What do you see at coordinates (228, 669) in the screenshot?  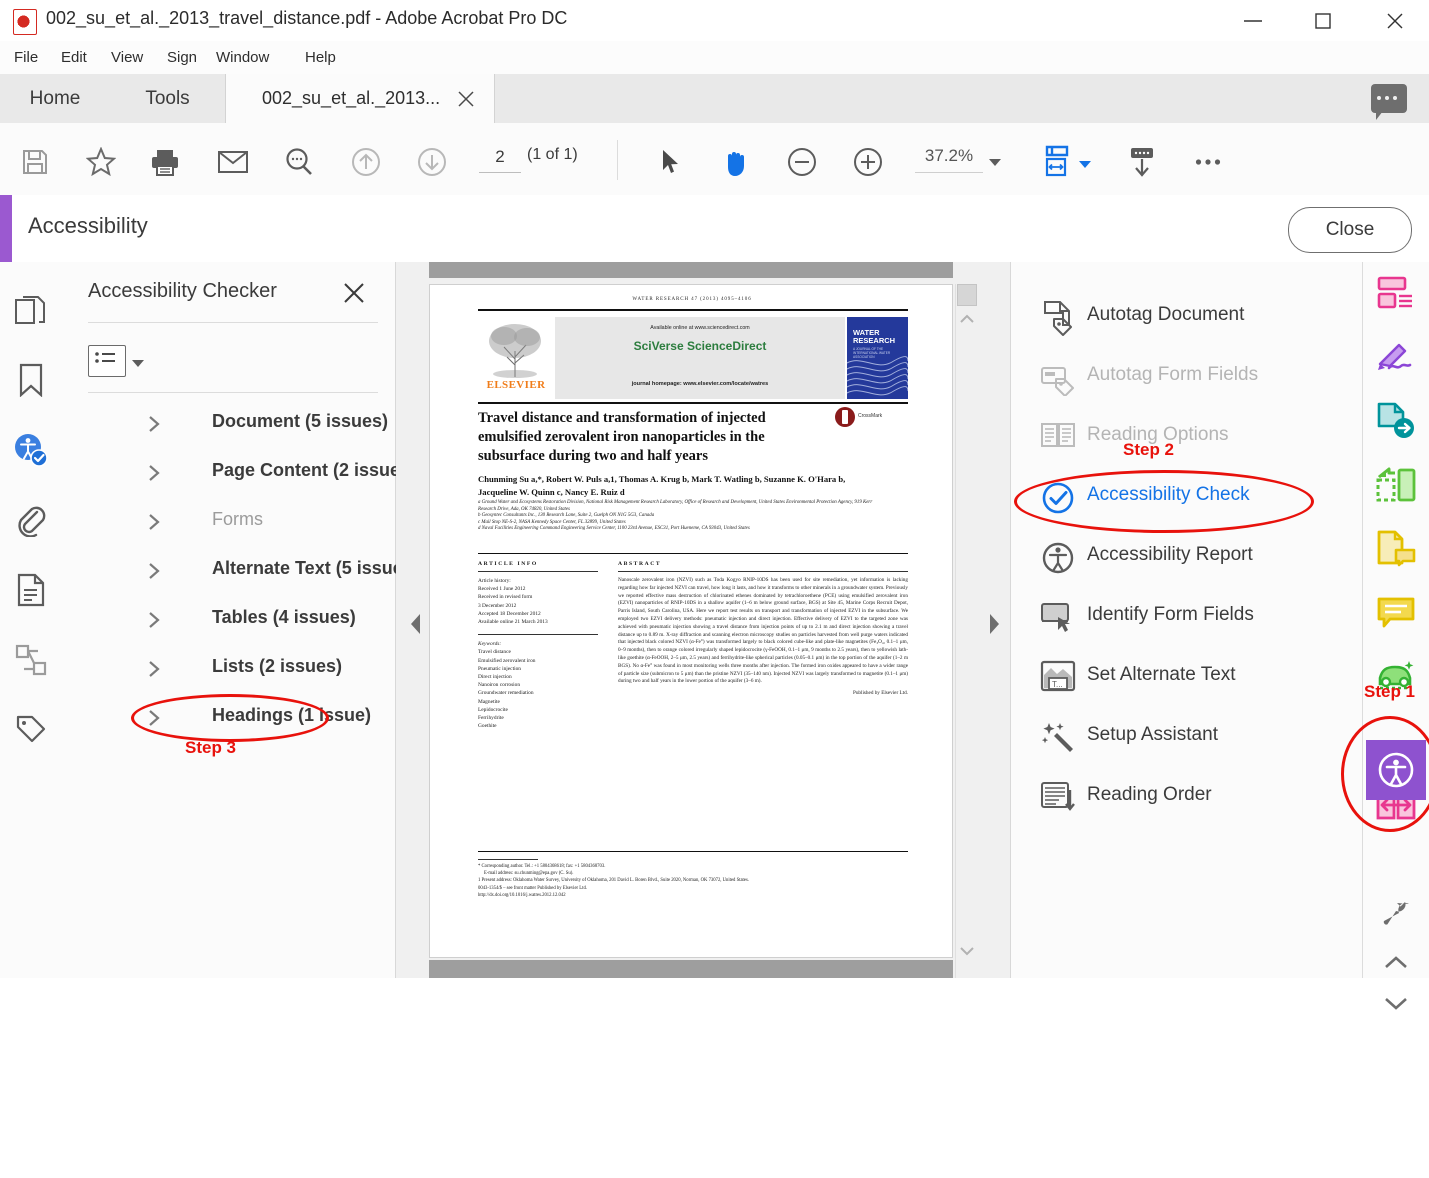 I see `tree-item-lists: Lists (2 issues)` at bounding box center [228, 669].